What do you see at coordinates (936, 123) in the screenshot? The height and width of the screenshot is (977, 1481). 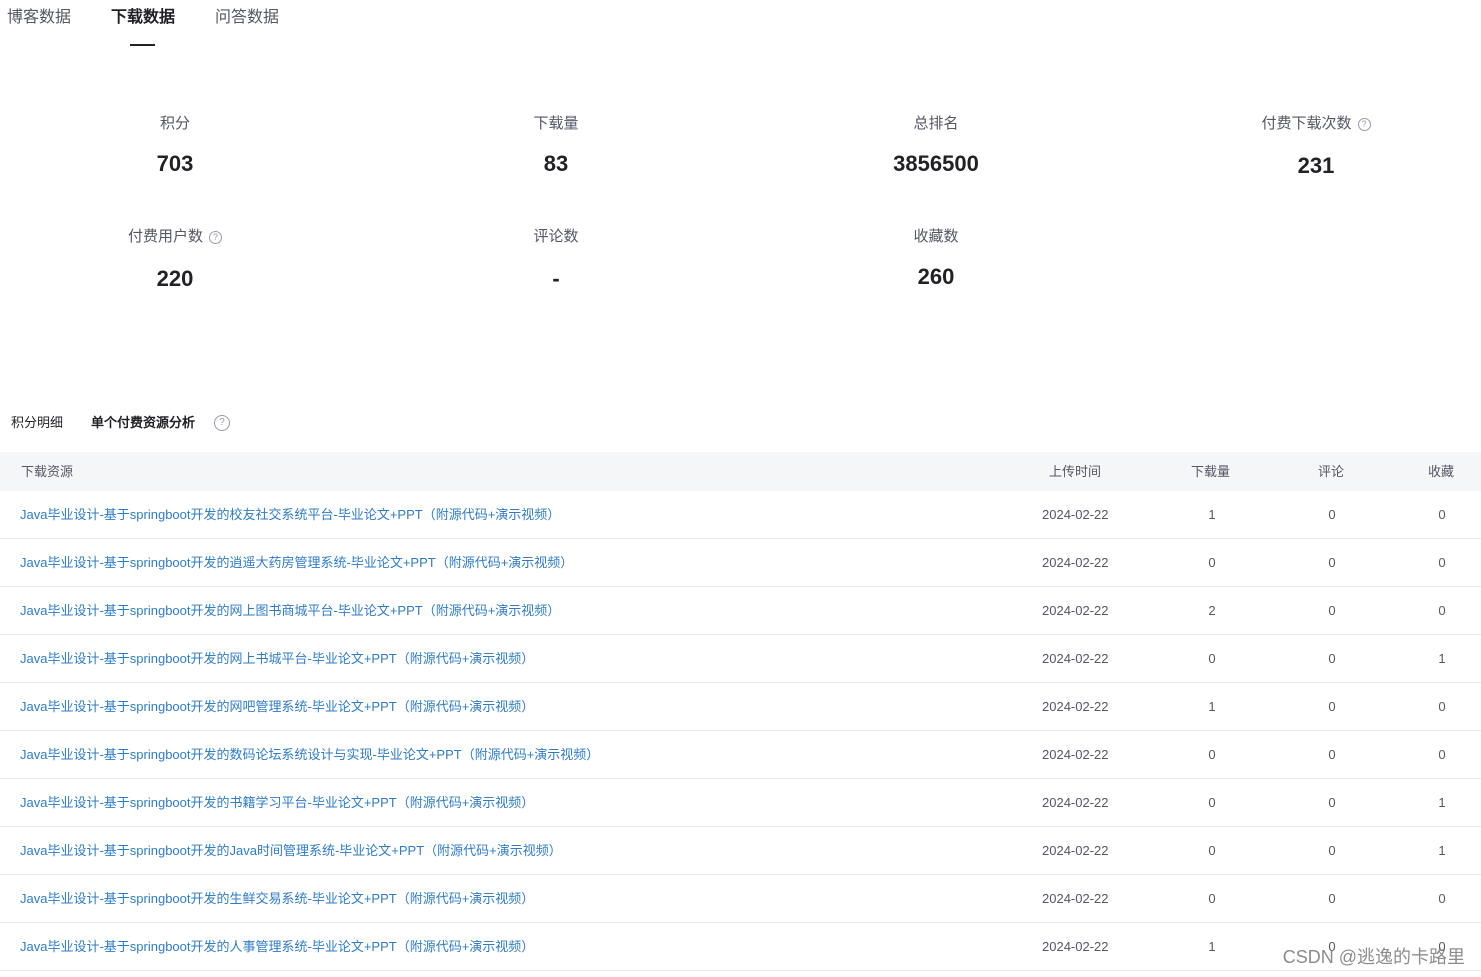 I see `stat-rank-label: 总排名` at bounding box center [936, 123].